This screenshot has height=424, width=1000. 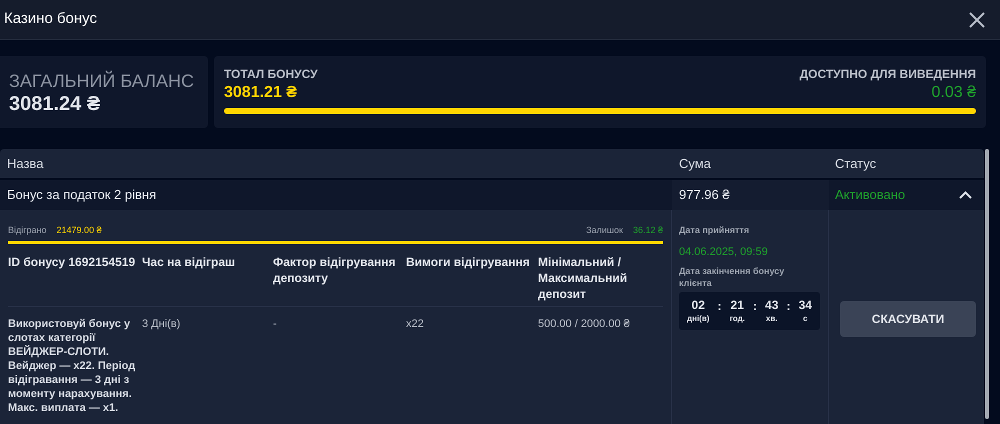 I want to click on countdown-unit: с, so click(x=805, y=318).